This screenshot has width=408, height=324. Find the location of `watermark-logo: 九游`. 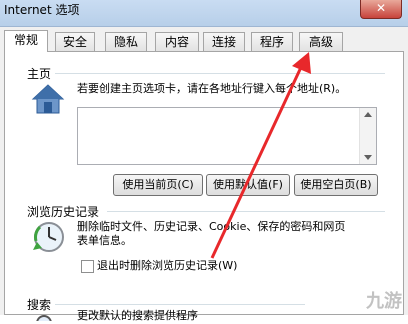

watermark-logo: 九游 is located at coordinates (384, 301).